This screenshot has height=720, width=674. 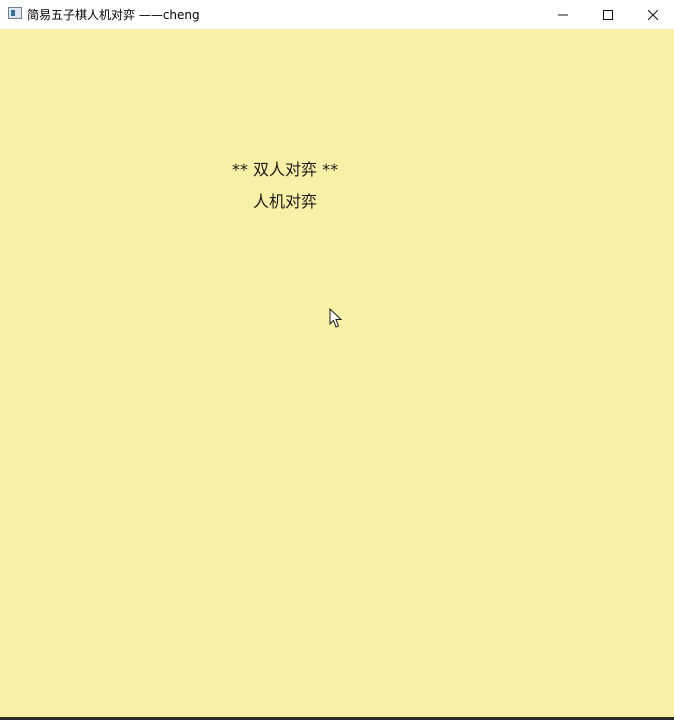 I want to click on close-icon, so click(x=653, y=14).